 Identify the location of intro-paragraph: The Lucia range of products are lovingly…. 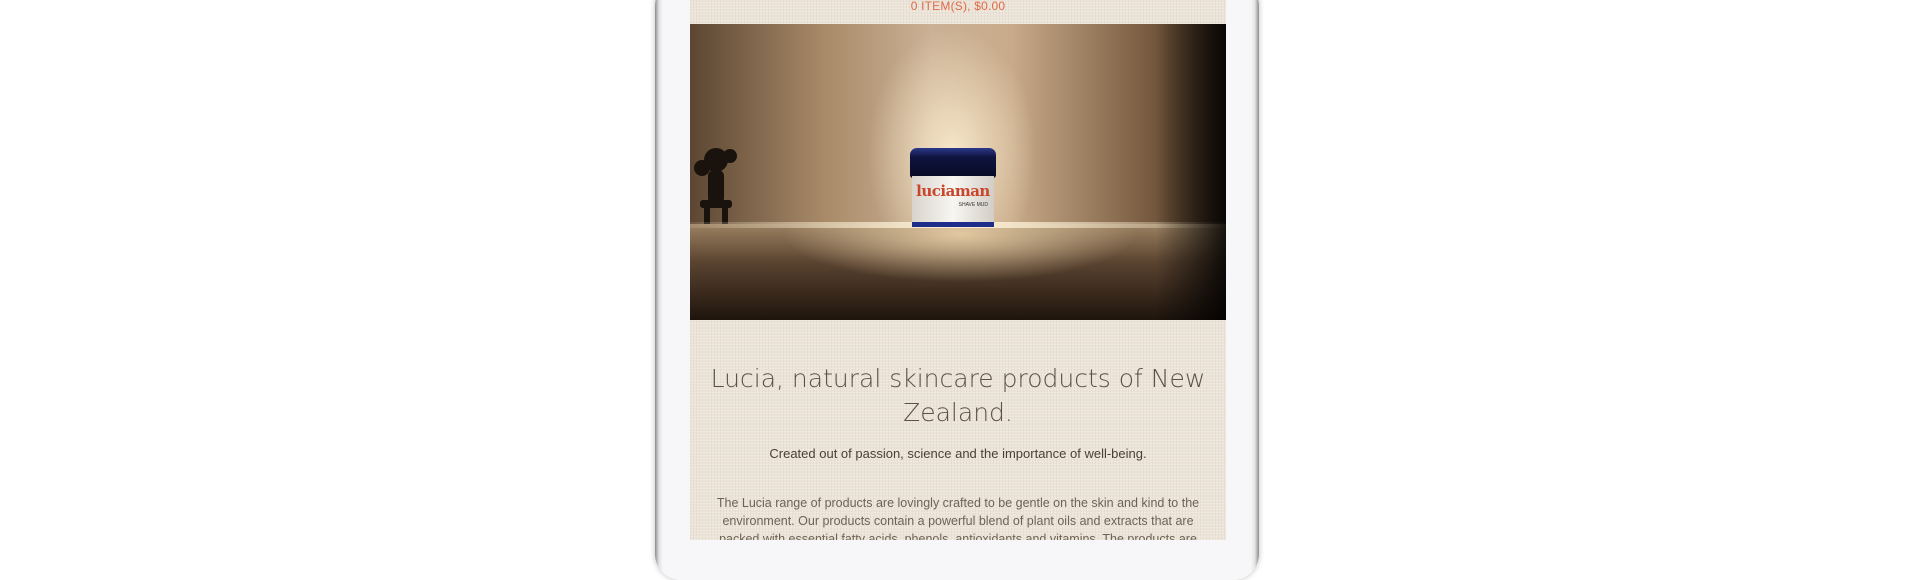
(958, 518).